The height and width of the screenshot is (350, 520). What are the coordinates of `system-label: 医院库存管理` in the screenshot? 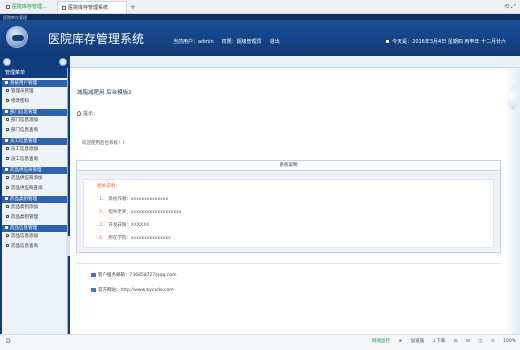 It's located at (15, 17).